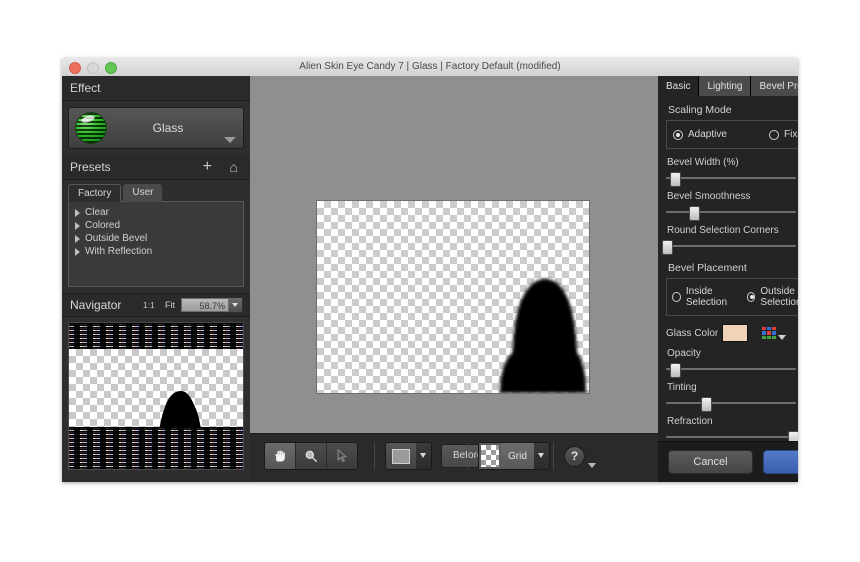 The image size is (860, 562). Describe the element at coordinates (710, 462) in the screenshot. I see `cancel-button: Cancel` at that location.